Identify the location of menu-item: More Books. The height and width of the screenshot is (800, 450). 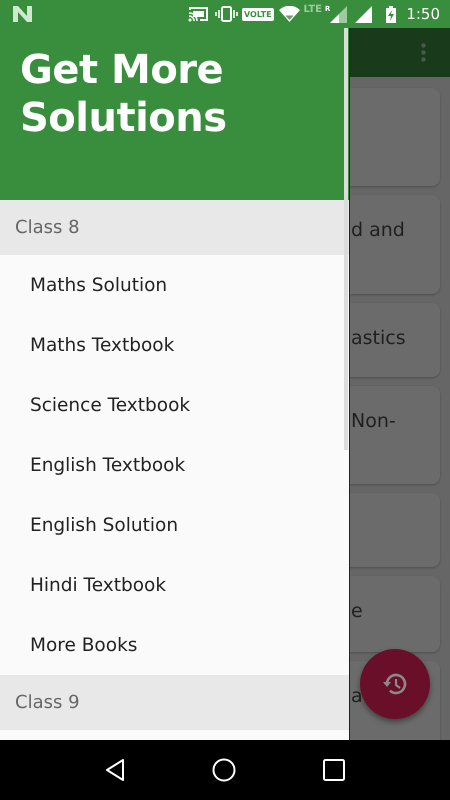
(174, 645).